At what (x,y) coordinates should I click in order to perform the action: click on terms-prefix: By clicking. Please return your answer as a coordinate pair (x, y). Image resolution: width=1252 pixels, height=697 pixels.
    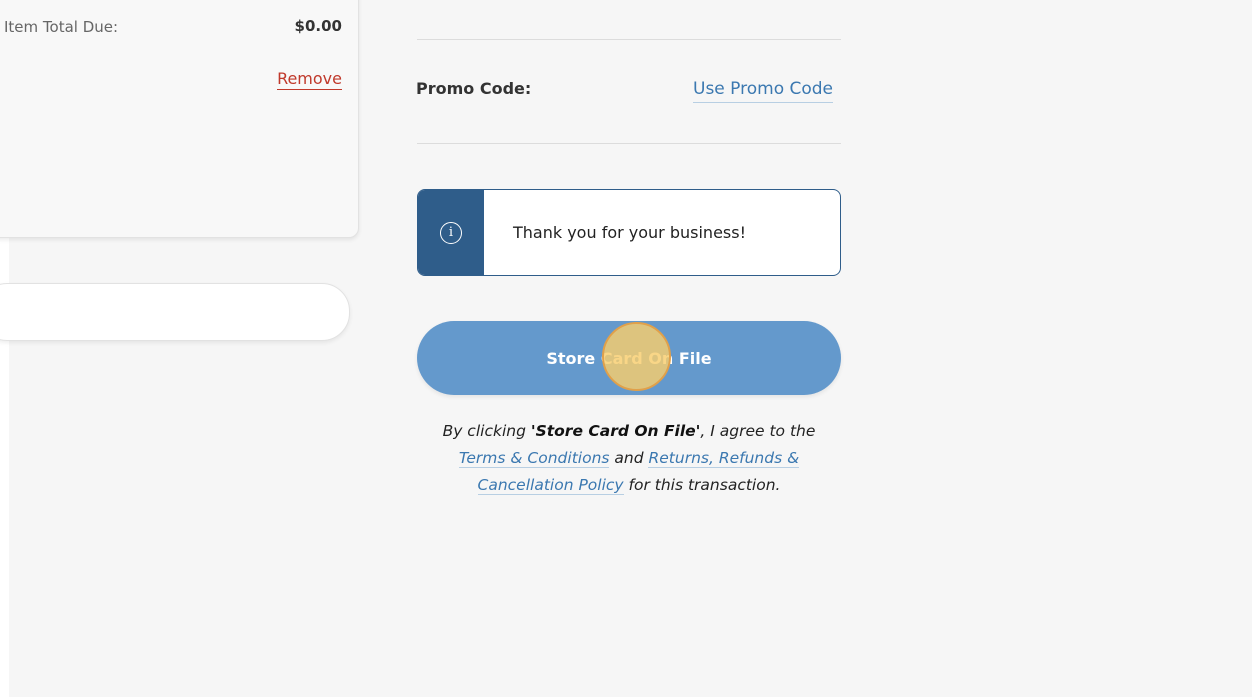
    Looking at the image, I should click on (486, 431).